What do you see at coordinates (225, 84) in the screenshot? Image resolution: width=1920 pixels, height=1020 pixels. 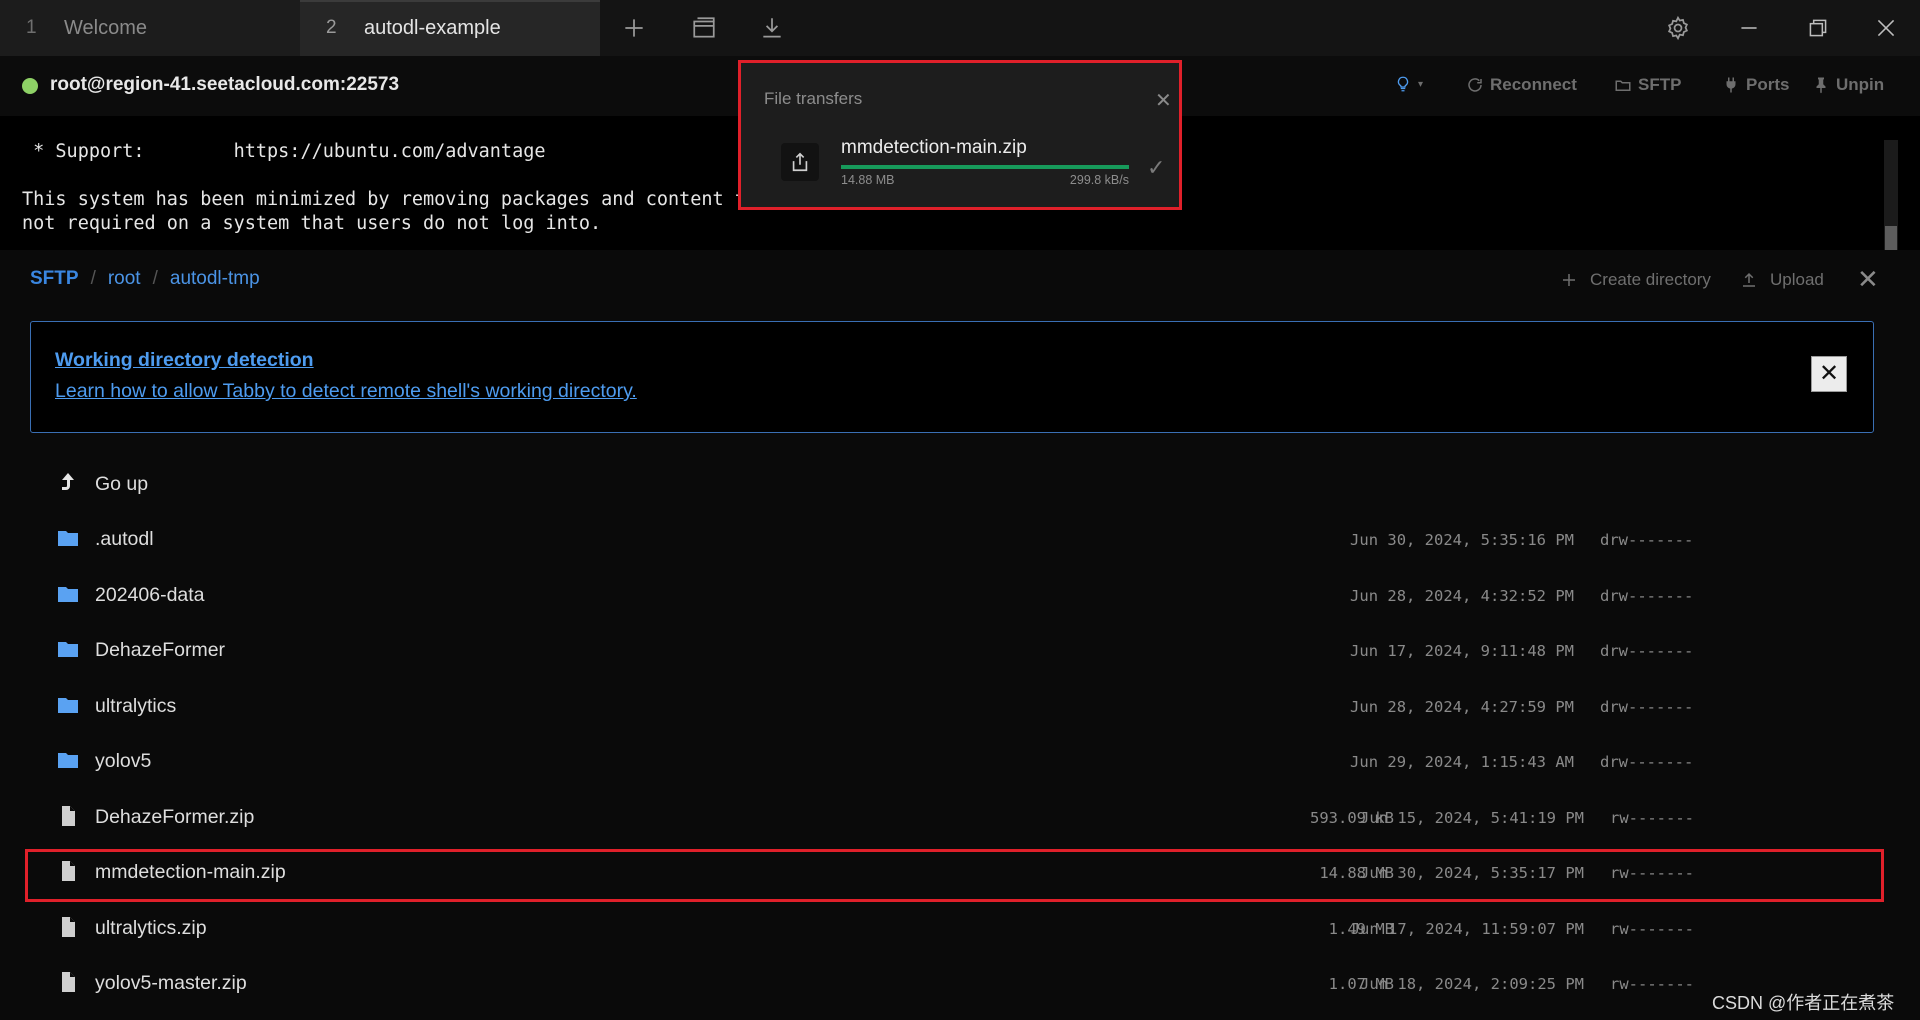 I see `connection-host: root@region-41.seetacloud.com:22573` at bounding box center [225, 84].